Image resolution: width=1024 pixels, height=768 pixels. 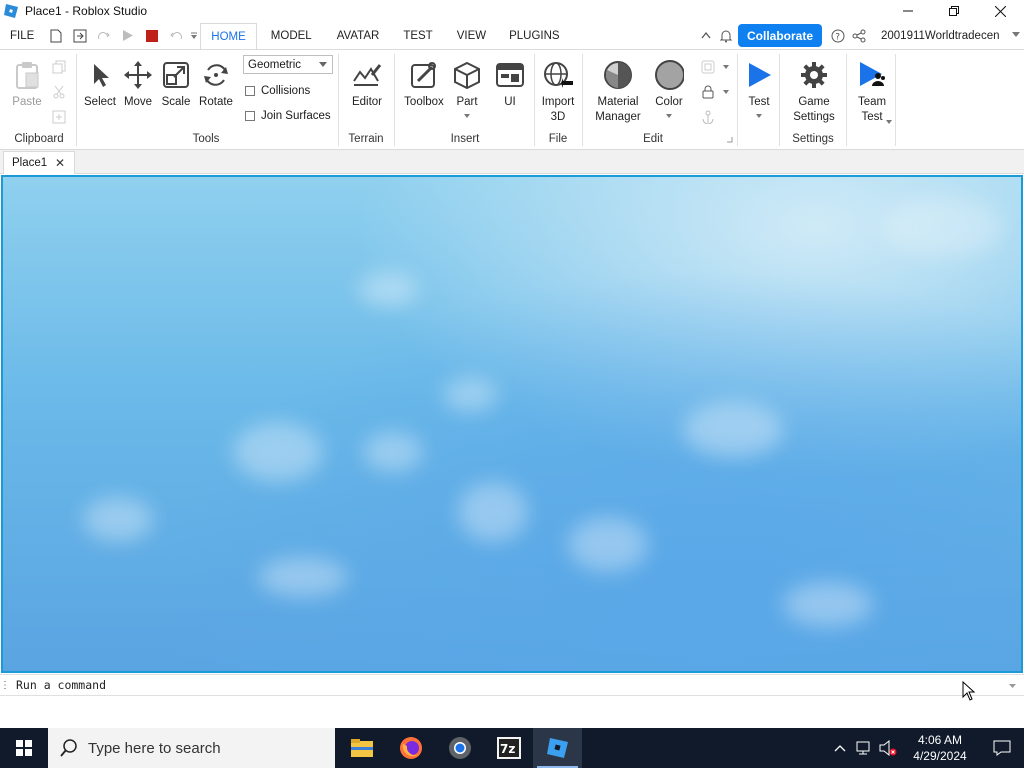 What do you see at coordinates (940, 35) in the screenshot?
I see `user-account-button: 2001911Worldtradecen` at bounding box center [940, 35].